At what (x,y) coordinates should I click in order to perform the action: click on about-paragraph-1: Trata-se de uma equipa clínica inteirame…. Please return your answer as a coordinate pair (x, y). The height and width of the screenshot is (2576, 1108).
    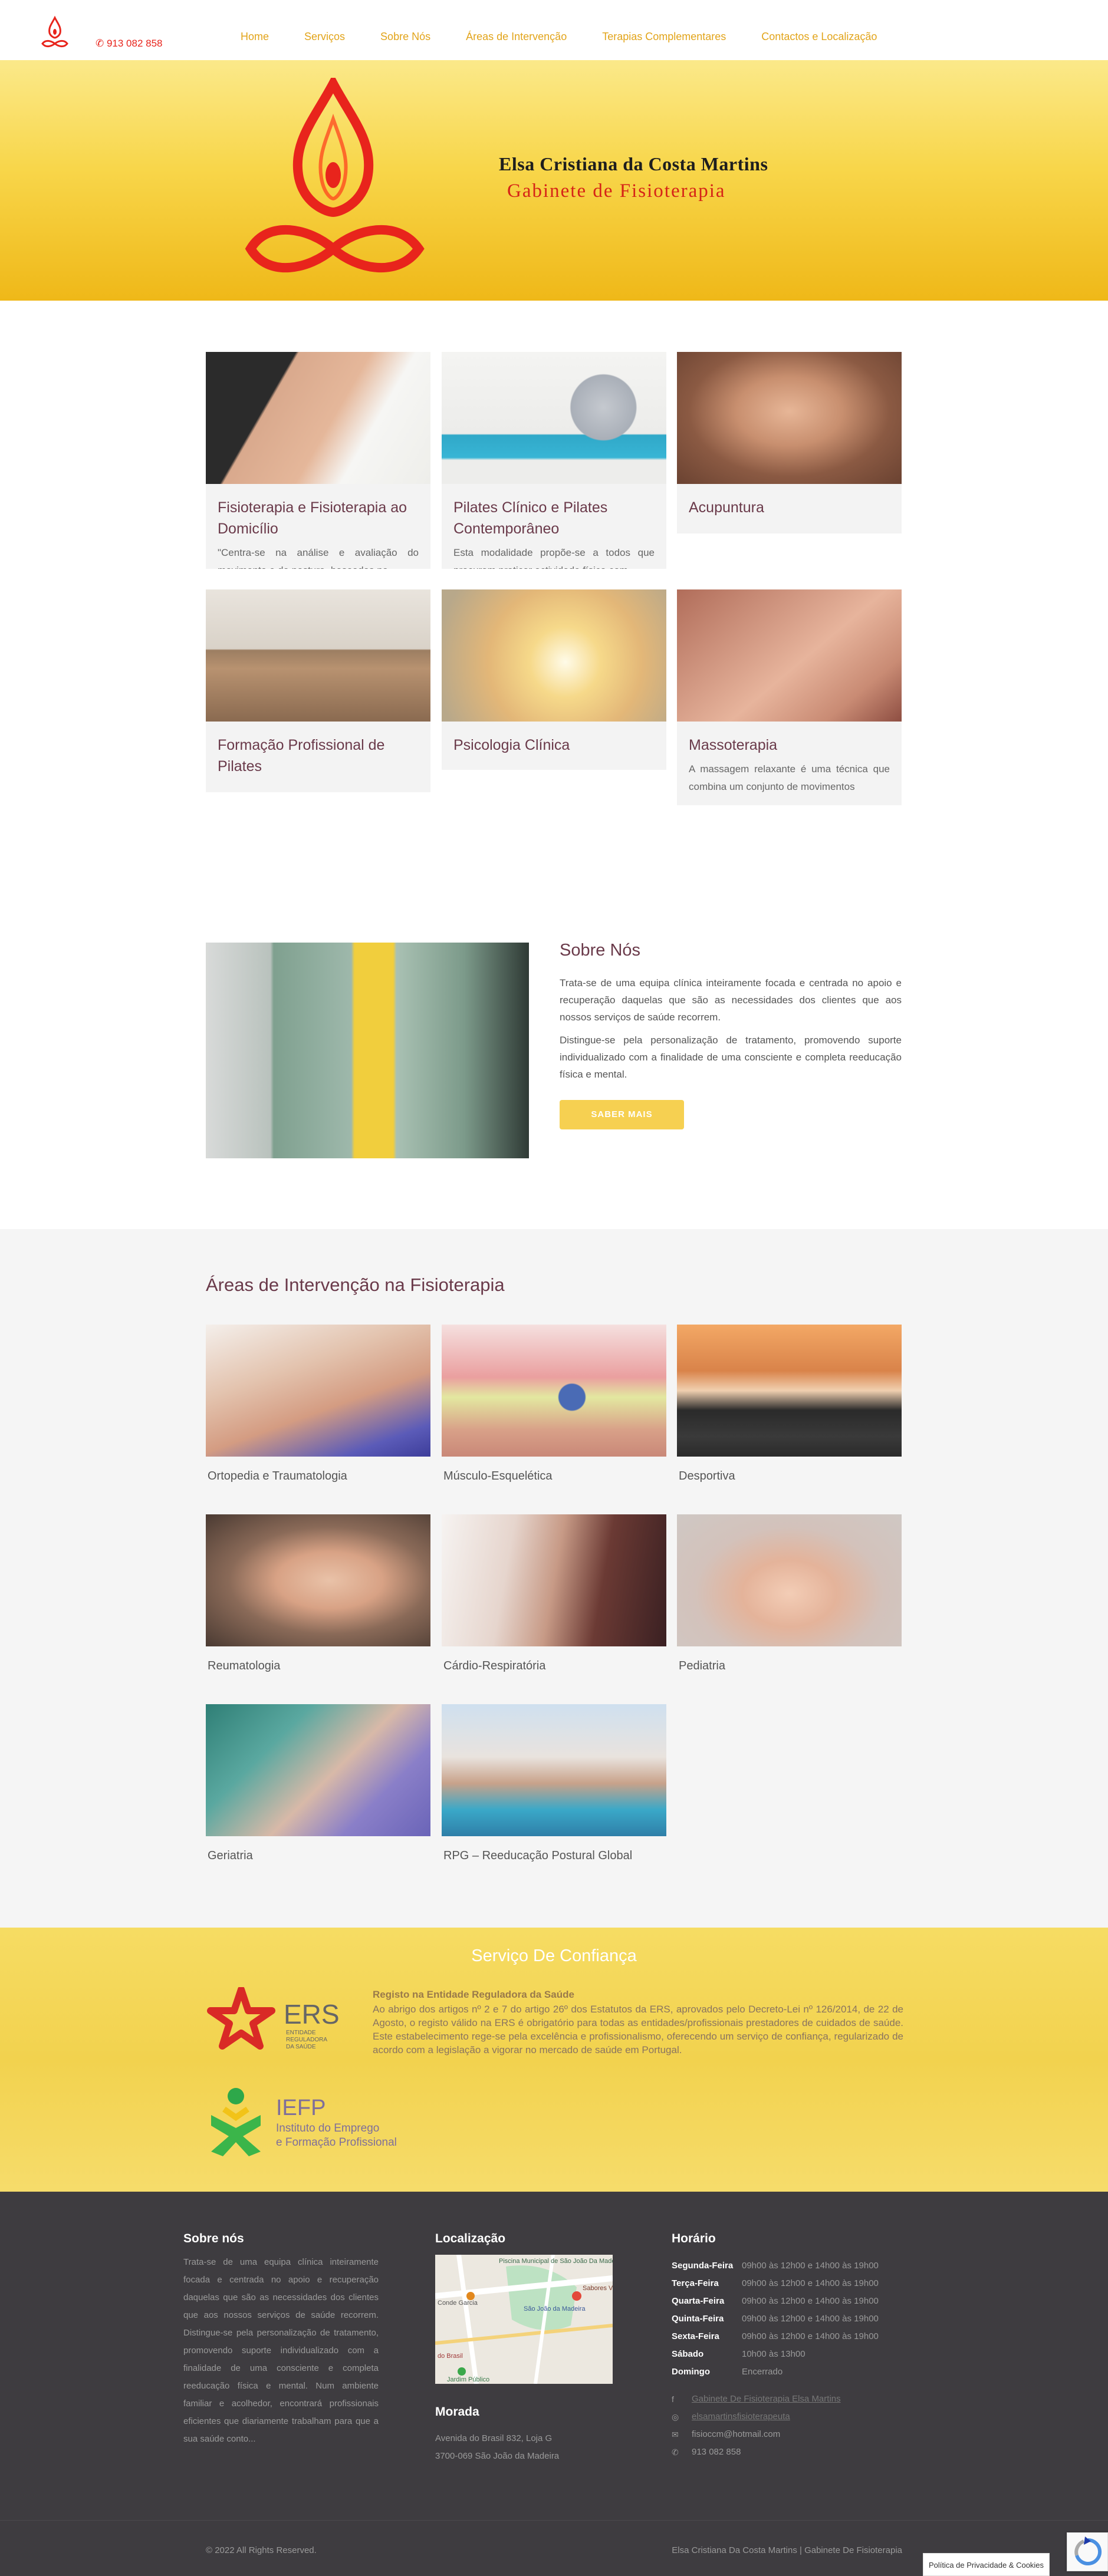
    Looking at the image, I should click on (731, 1000).